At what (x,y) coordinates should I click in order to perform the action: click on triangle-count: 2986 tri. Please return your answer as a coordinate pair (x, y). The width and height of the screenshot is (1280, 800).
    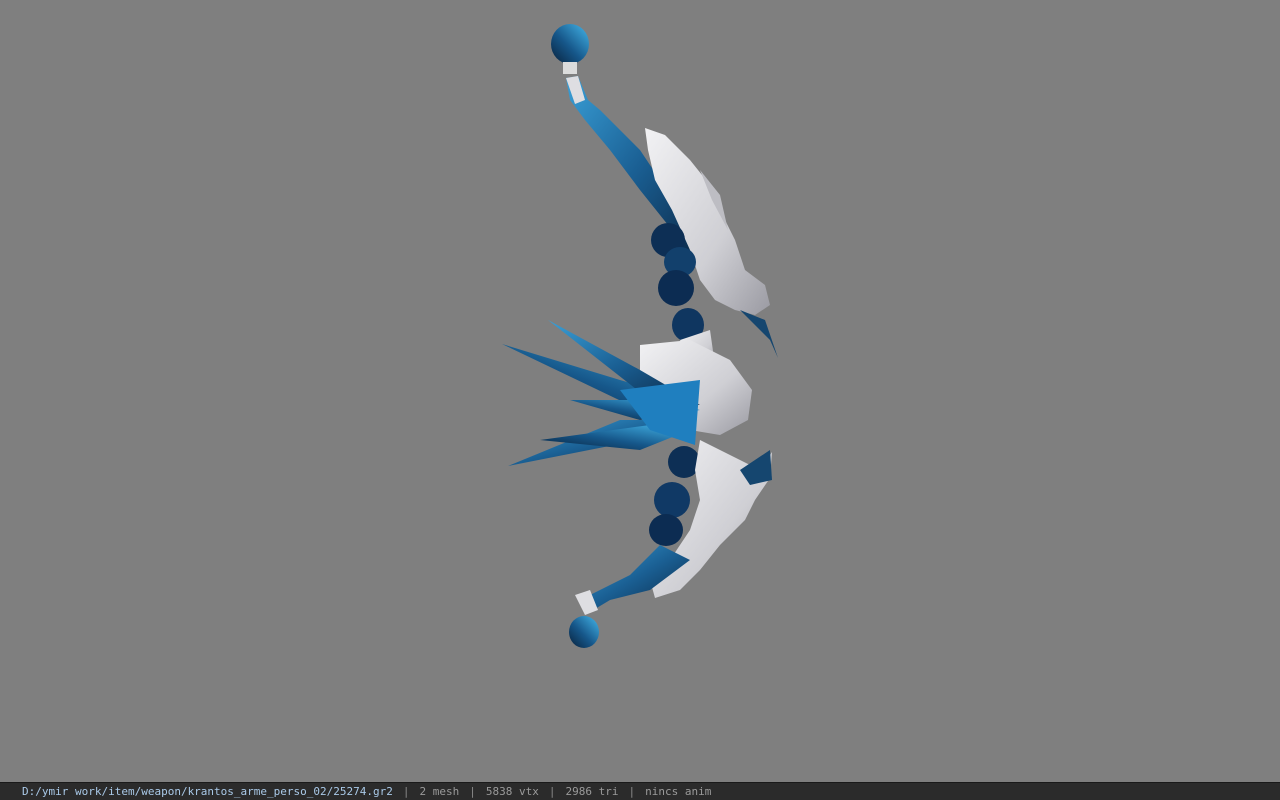
    Looking at the image, I should click on (592, 791).